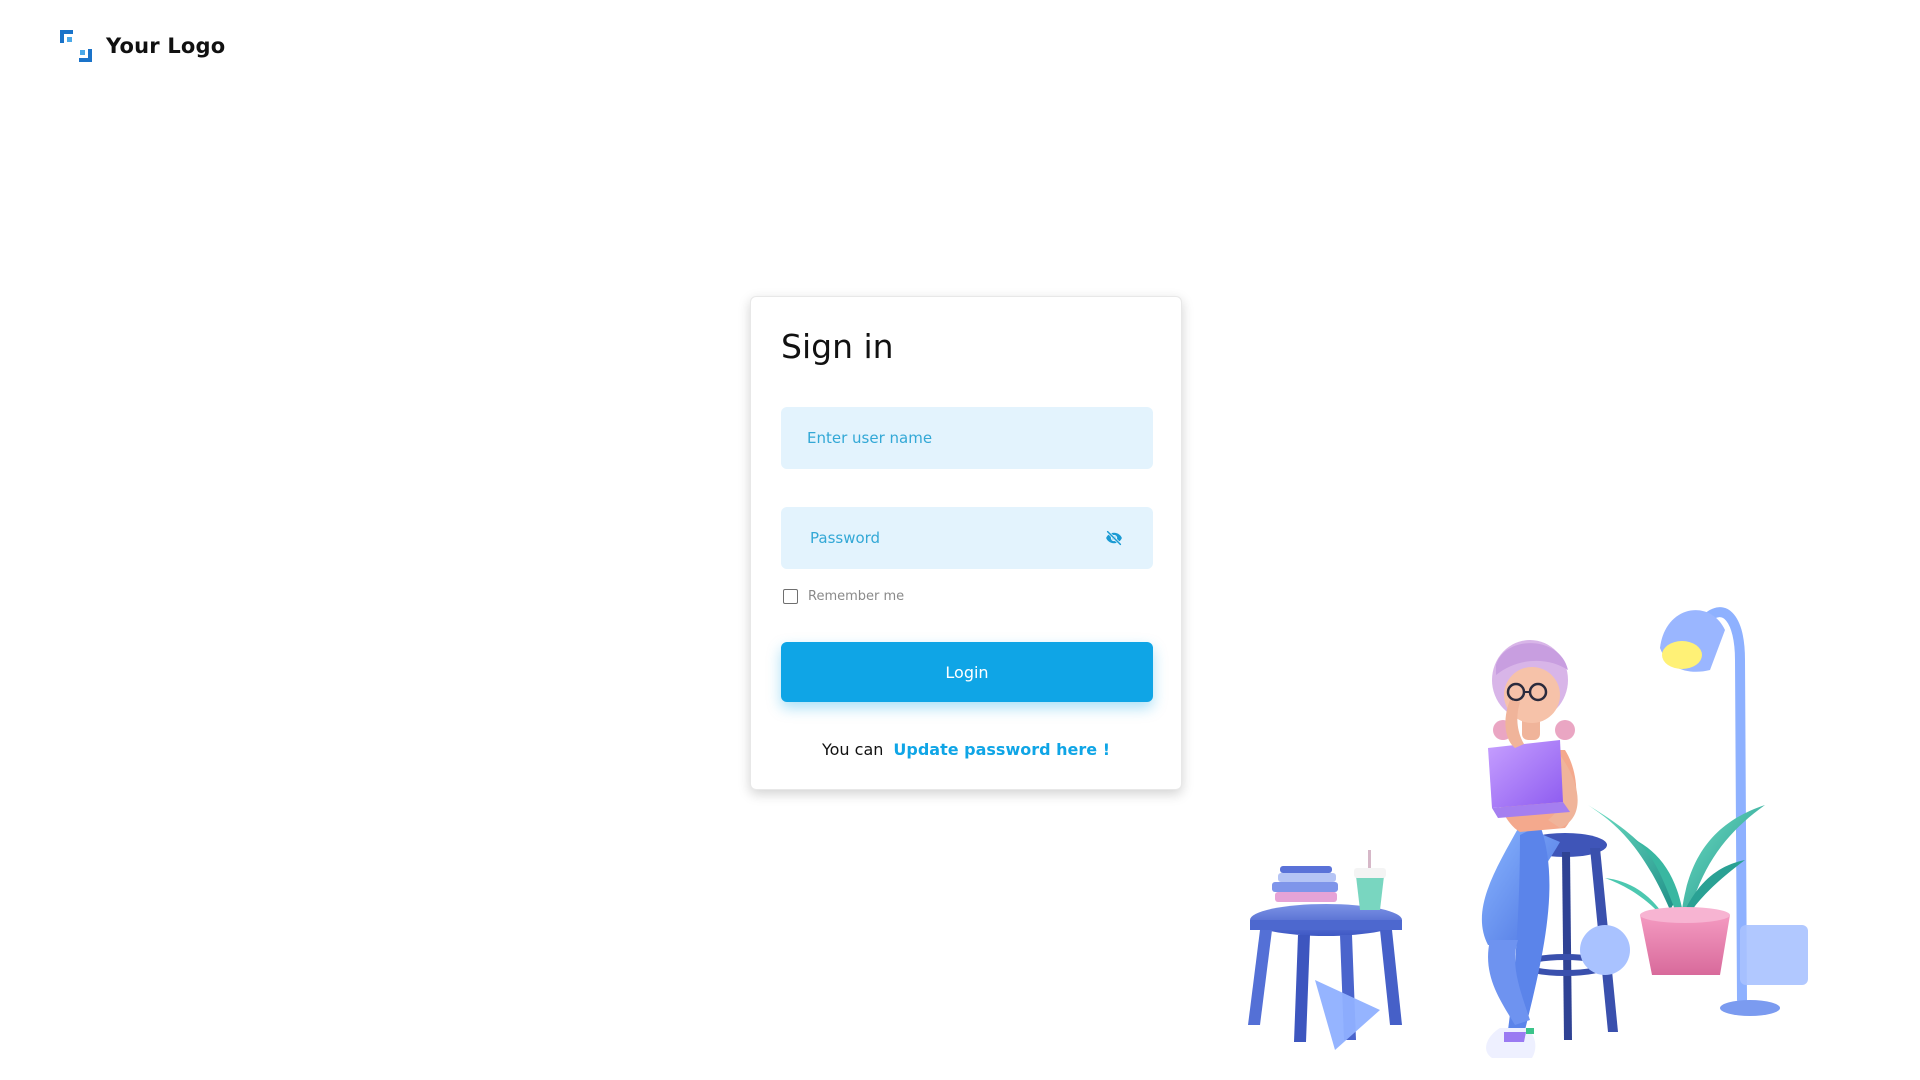 This screenshot has width=1920, height=1080. I want to click on signin-title: Sign in, so click(837, 346).